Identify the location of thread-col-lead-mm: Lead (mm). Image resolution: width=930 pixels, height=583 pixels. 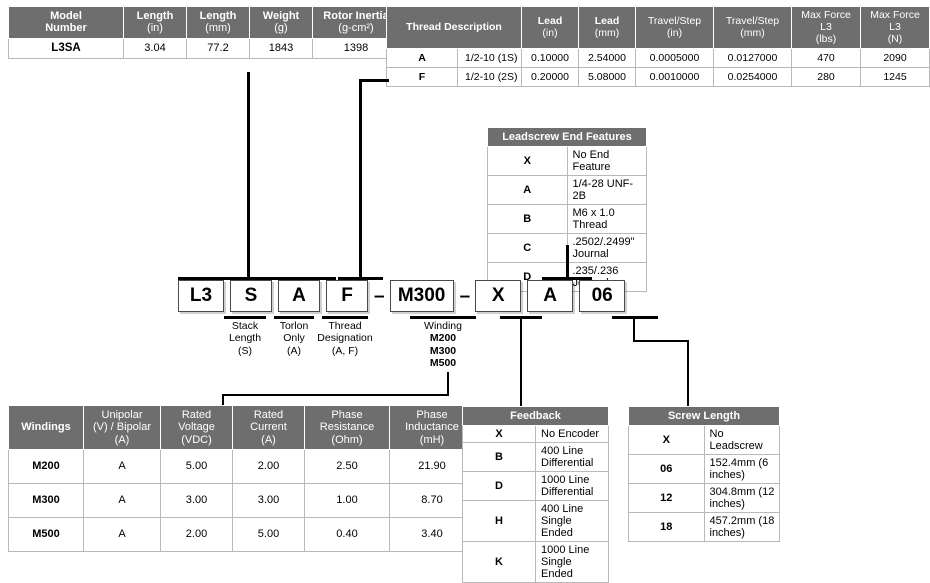
(607, 27).